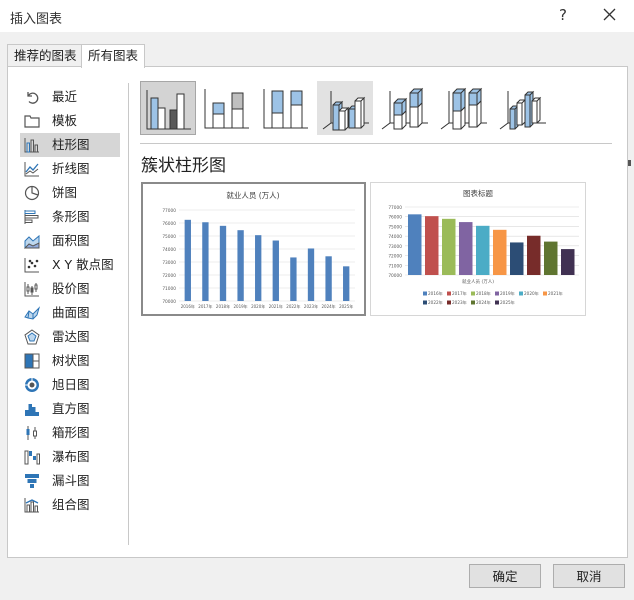 This screenshot has height=600, width=634. I want to click on x-tick-label: 2024年, so click(329, 306).